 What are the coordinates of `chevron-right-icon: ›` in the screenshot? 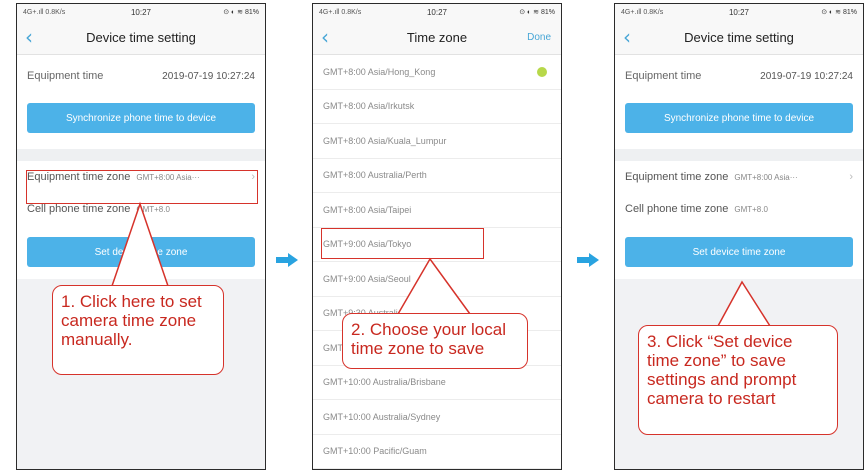 It's located at (851, 177).